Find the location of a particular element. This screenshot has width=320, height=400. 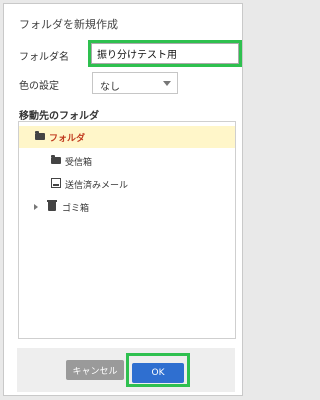

ok-button-highlight: OK is located at coordinates (158, 370).